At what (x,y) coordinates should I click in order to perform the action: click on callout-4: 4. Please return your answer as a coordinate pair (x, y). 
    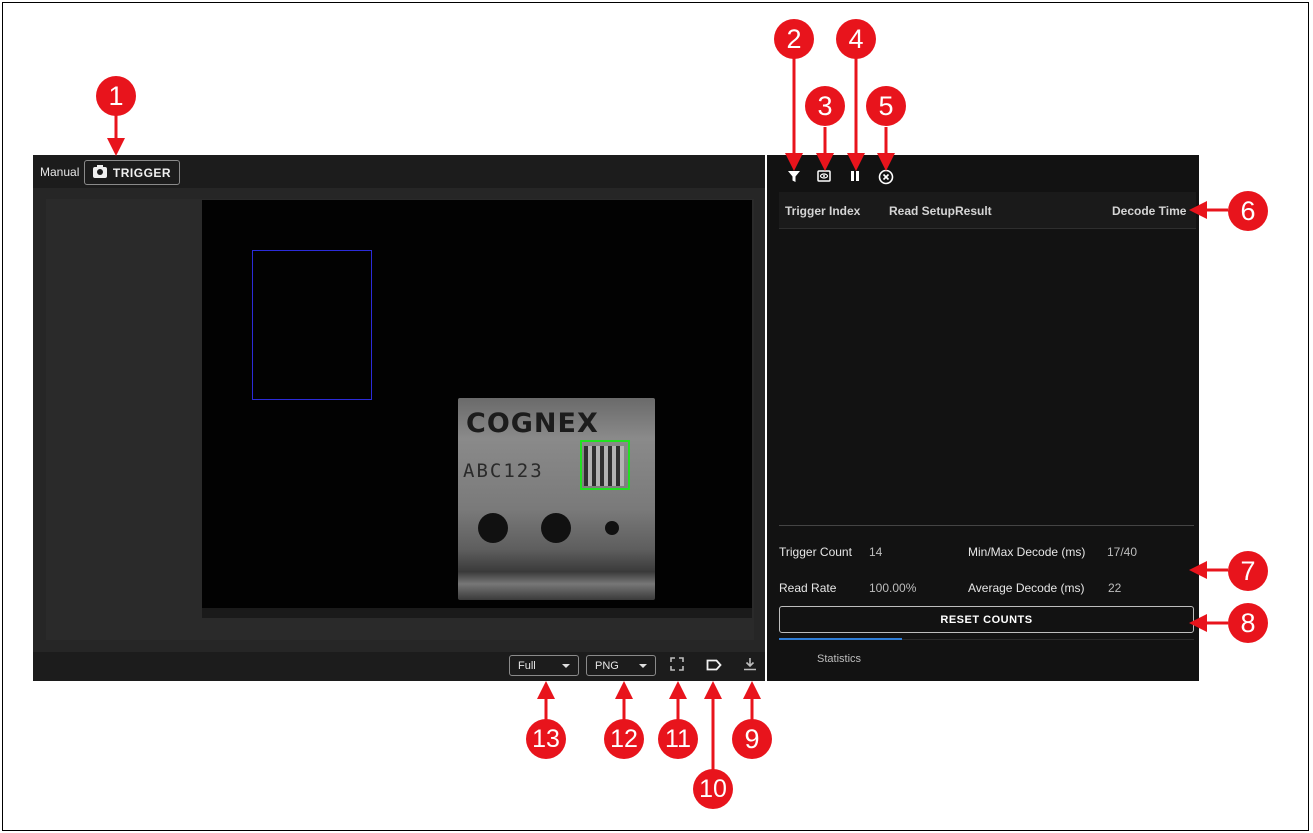
    Looking at the image, I should click on (856, 39).